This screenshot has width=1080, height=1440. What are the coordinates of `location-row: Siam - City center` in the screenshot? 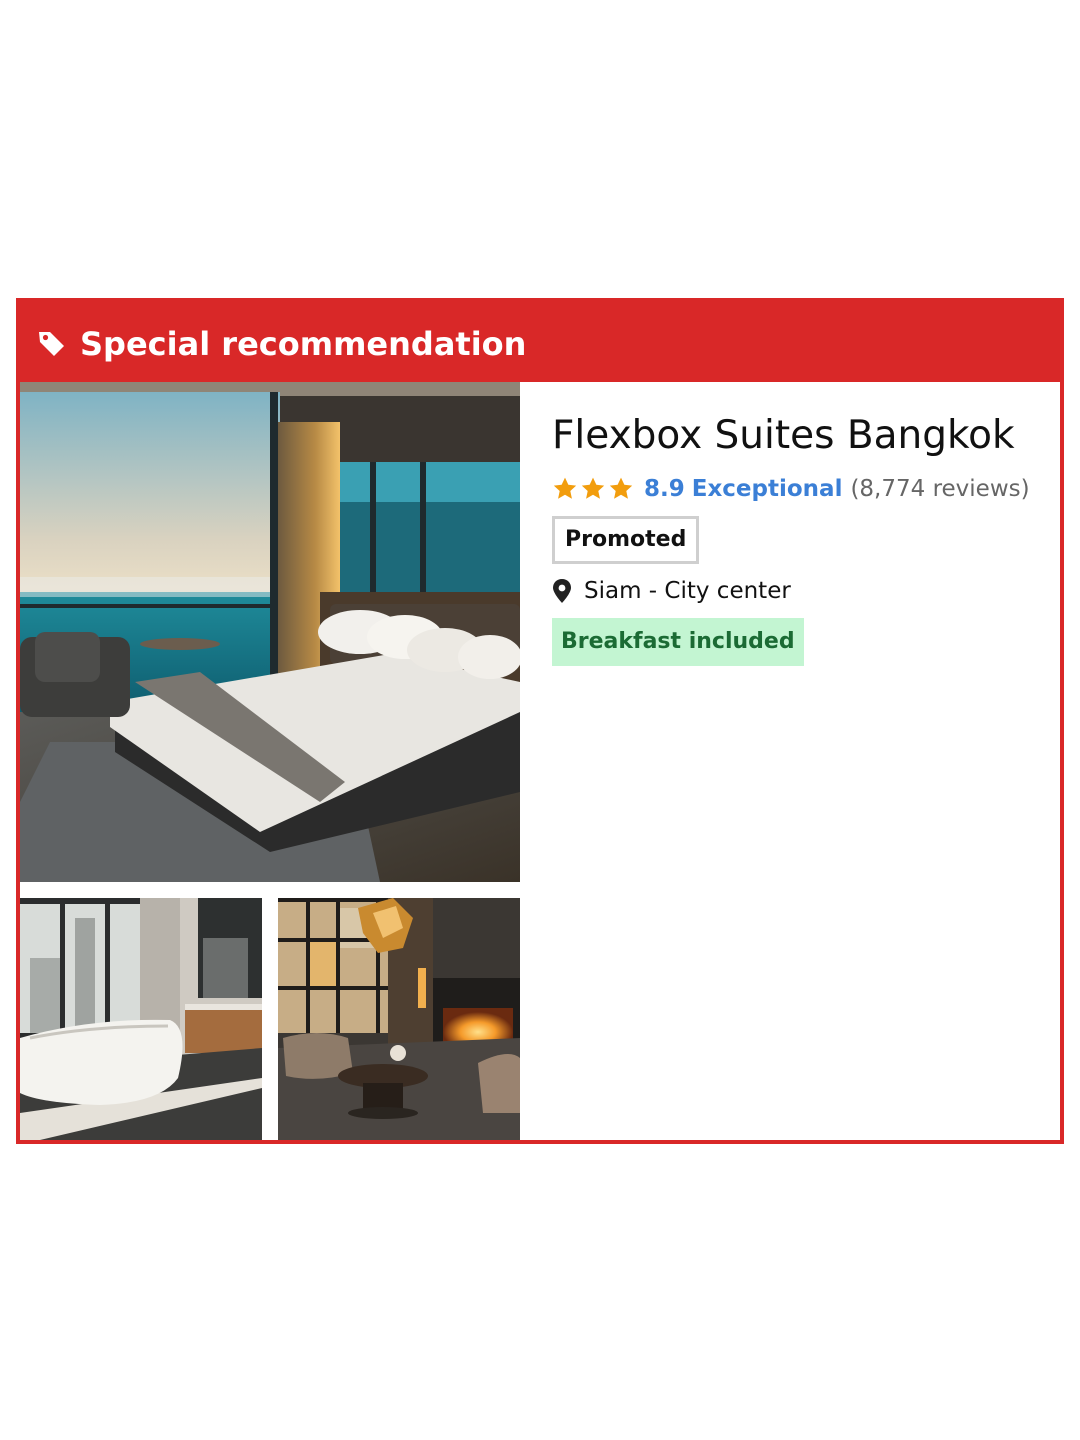 It's located at (802, 591).